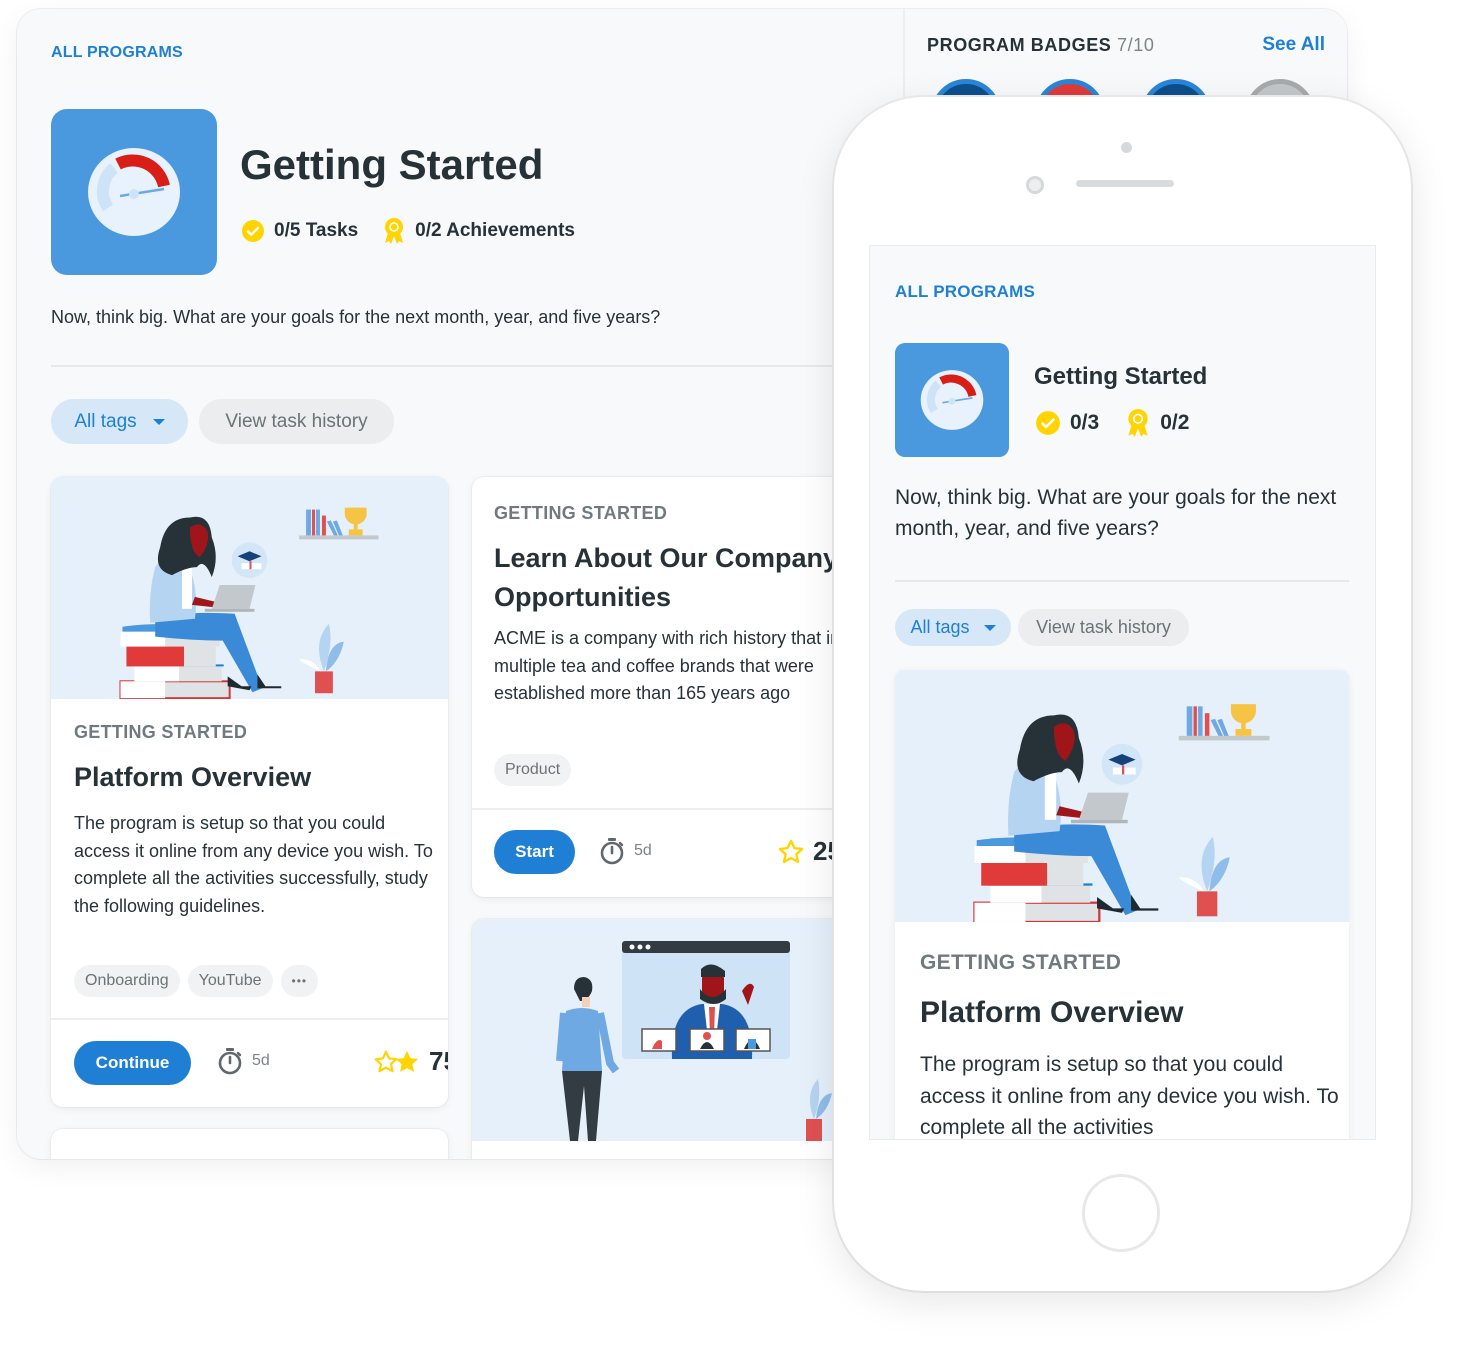  I want to click on phone-sensor, so click(1126, 147).